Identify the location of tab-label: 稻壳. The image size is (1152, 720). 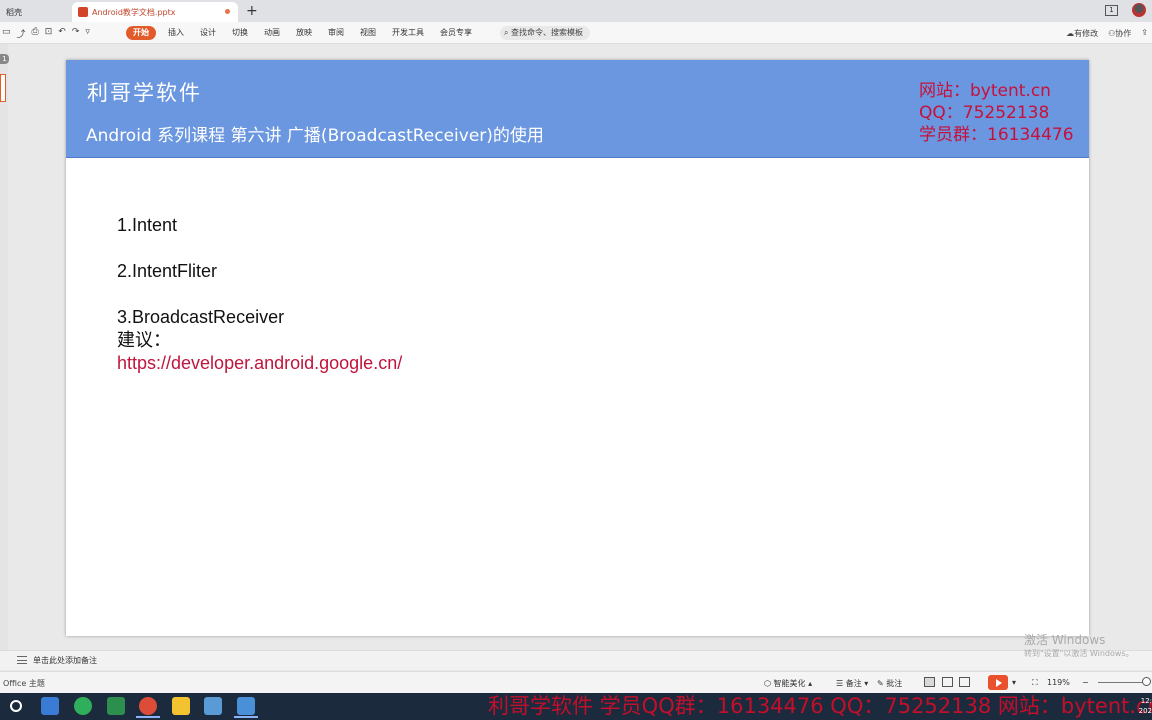
(14, 12).